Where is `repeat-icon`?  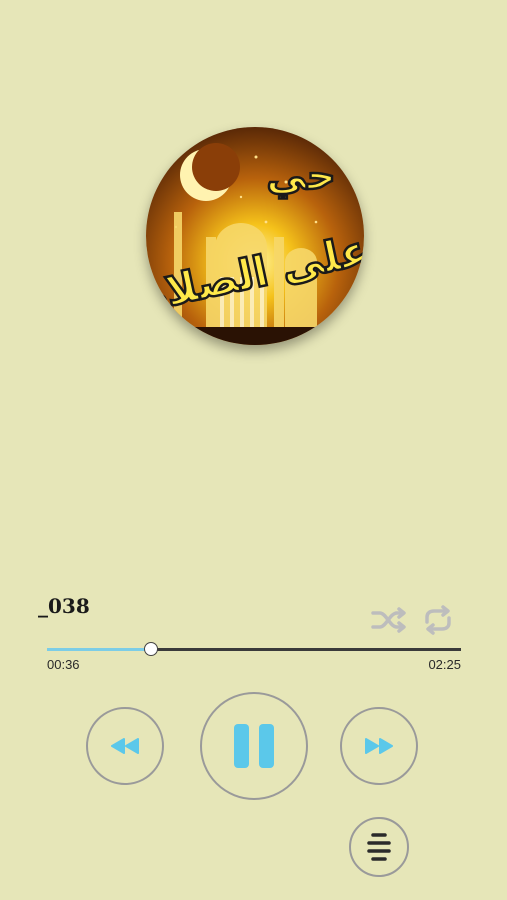 repeat-icon is located at coordinates (438, 620).